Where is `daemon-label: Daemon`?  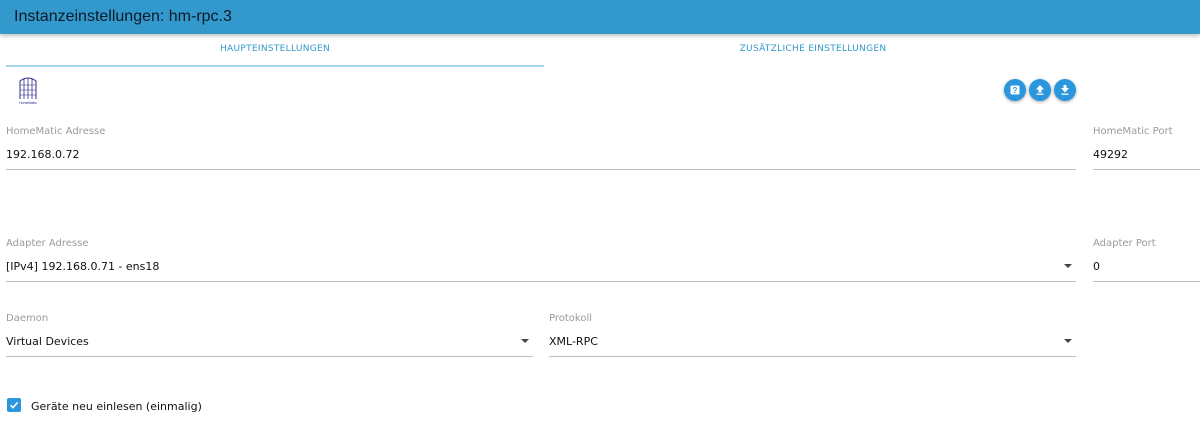
daemon-label: Daemon is located at coordinates (27, 318).